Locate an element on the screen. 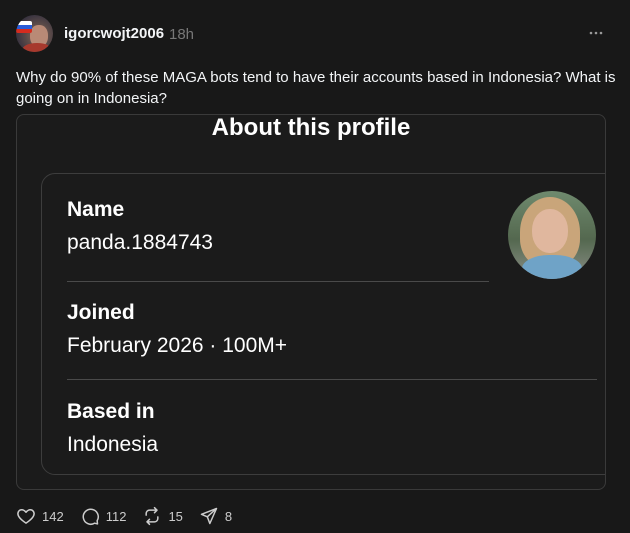 This screenshot has height=533, width=630. joined-value: February 2026 · 100M+ is located at coordinates (177, 345).